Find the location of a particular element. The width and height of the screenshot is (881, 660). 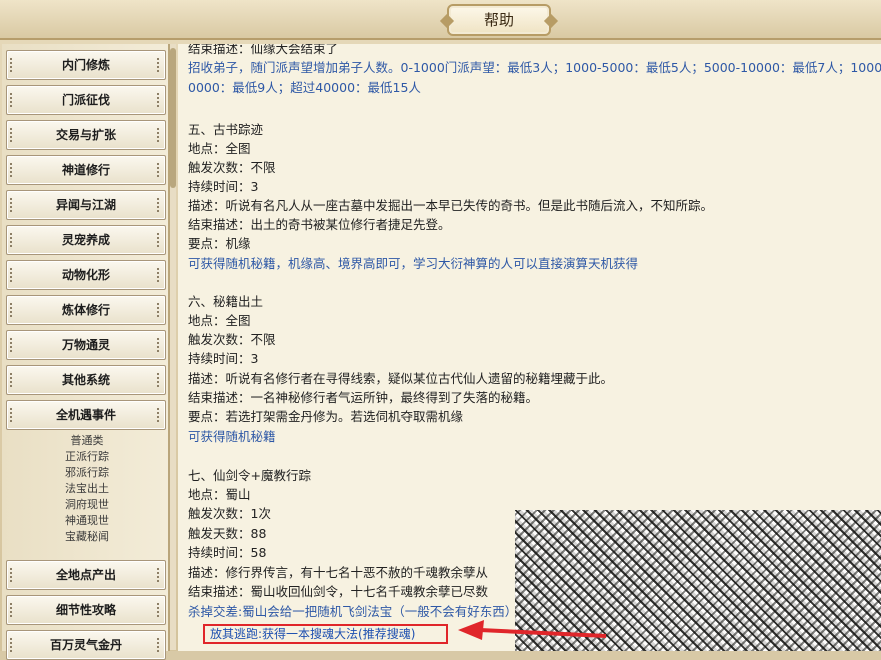

sidebar-item-golden-core: 百万灵气金丹 is located at coordinates (86, 645).